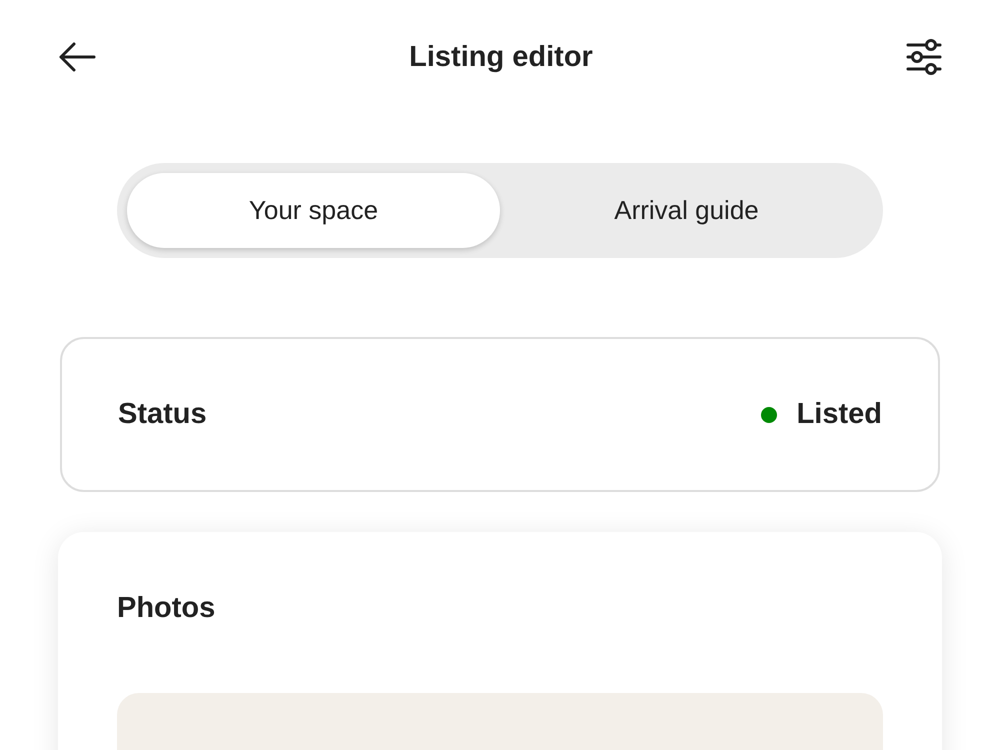 The image size is (1000, 750). Describe the element at coordinates (924, 57) in the screenshot. I see `settings-sliders-icon` at that location.